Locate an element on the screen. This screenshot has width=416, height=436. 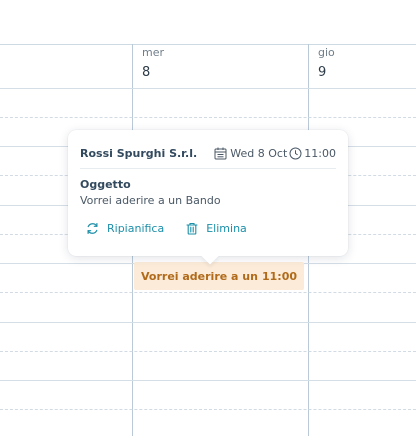
popover-body: Oggetto Vorrei aderire a un Bando is located at coordinates (150, 193).